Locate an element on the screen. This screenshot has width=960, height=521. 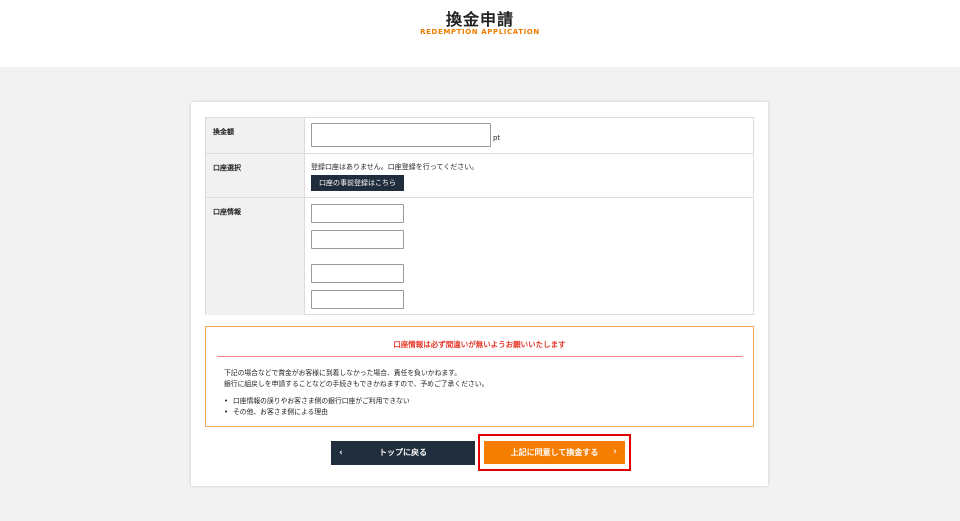
notice-title: 口座情報は必ず間違いが無いようお願いいたします is located at coordinates (479, 344).